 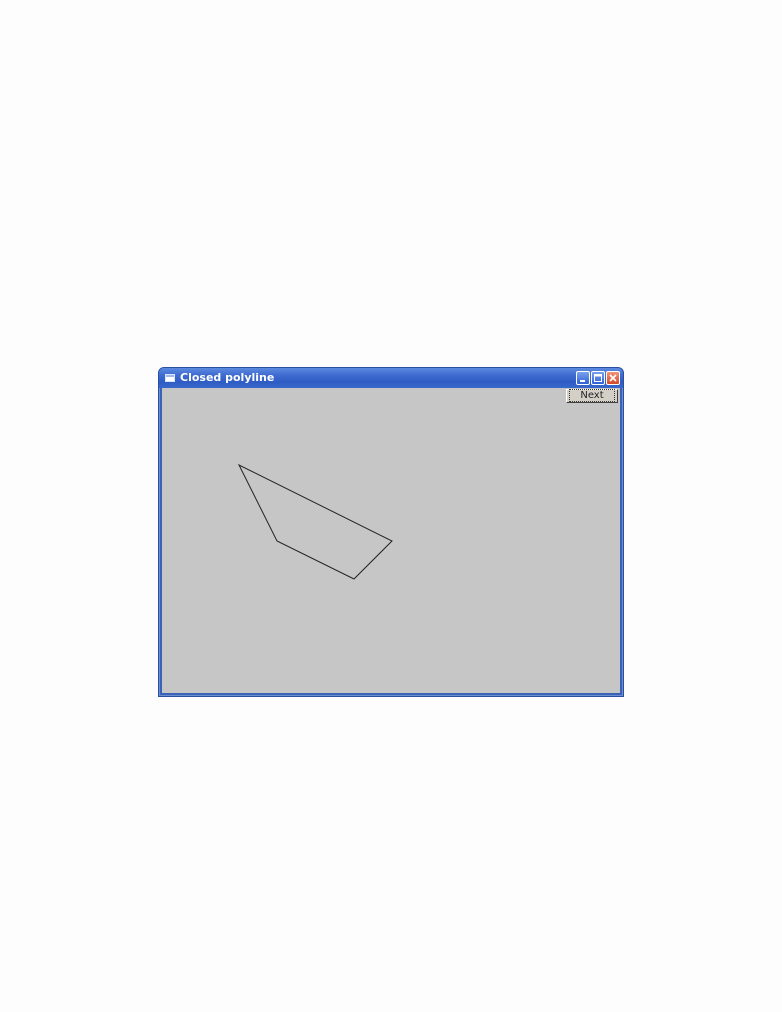 I want to click on close-button, so click(x=613, y=378).